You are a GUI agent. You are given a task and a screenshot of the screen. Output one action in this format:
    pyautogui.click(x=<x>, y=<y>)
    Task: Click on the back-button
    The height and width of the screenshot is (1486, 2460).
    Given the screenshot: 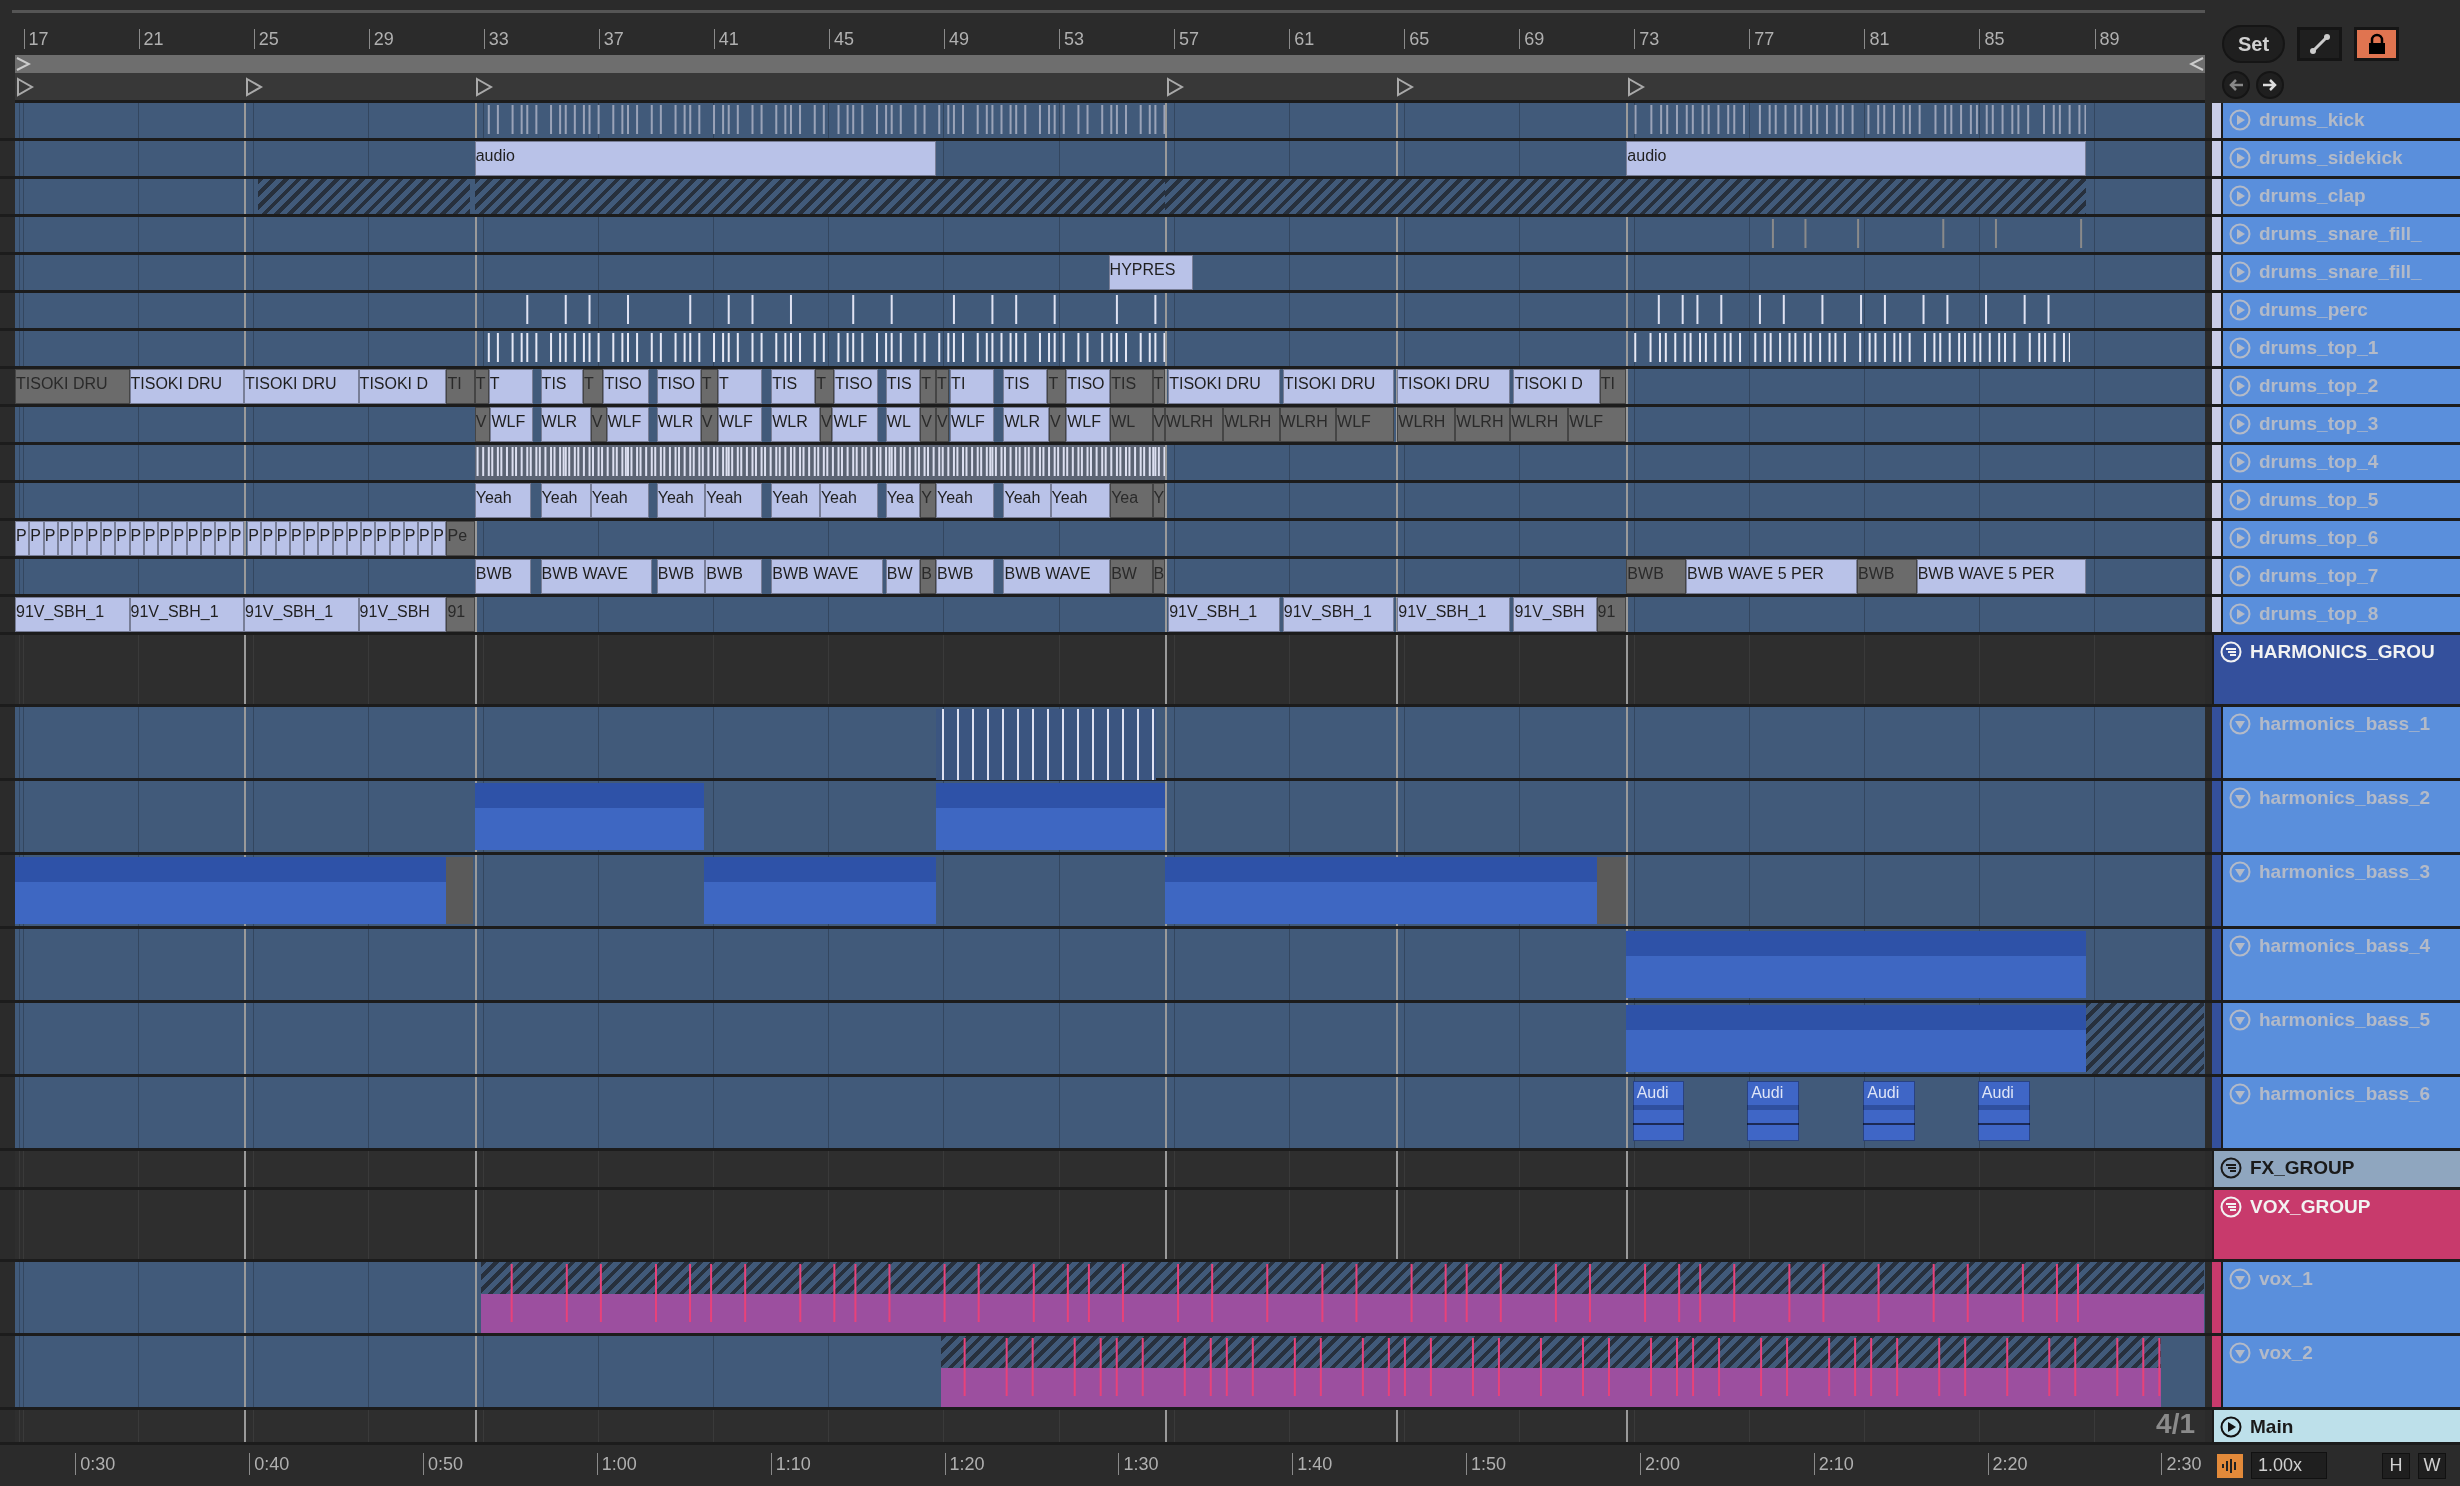 What is the action you would take?
    pyautogui.click(x=2236, y=85)
    